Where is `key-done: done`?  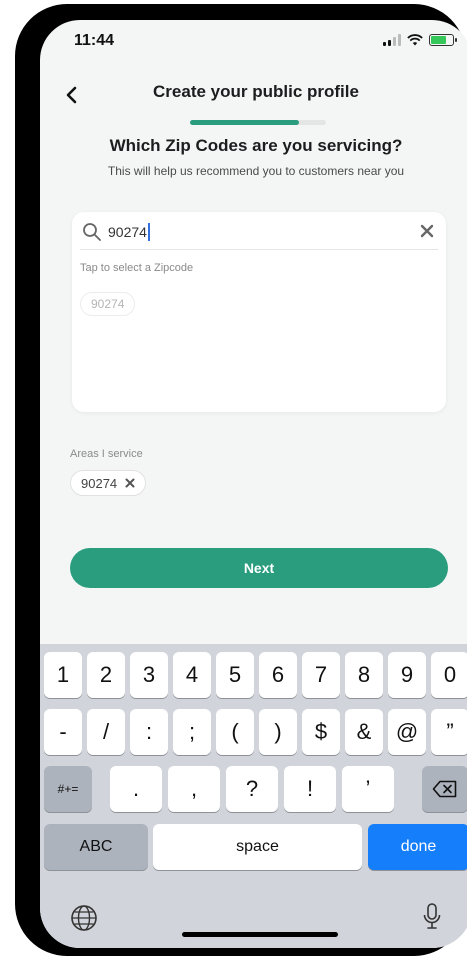
key-done: done is located at coordinates (417, 847).